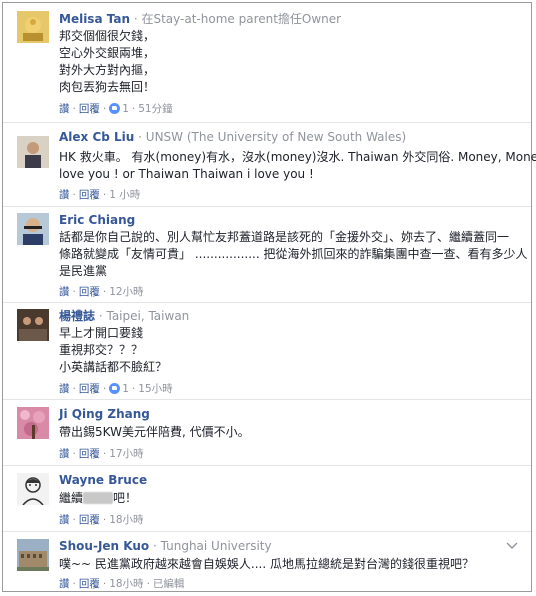  What do you see at coordinates (104, 414) in the screenshot?
I see `commenter-name: Ji Qing Zhang` at bounding box center [104, 414].